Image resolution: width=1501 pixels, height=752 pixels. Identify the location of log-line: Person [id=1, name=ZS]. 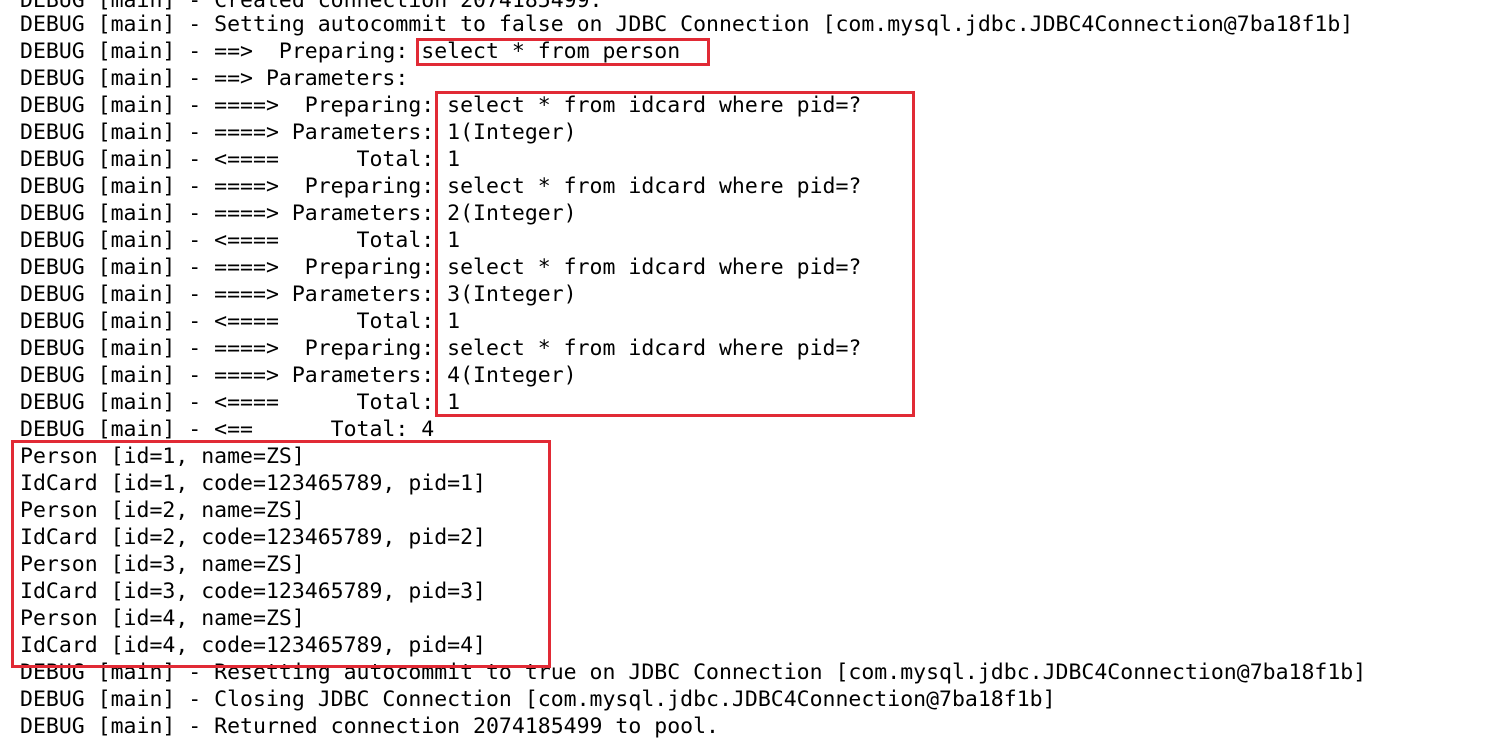
(162, 456).